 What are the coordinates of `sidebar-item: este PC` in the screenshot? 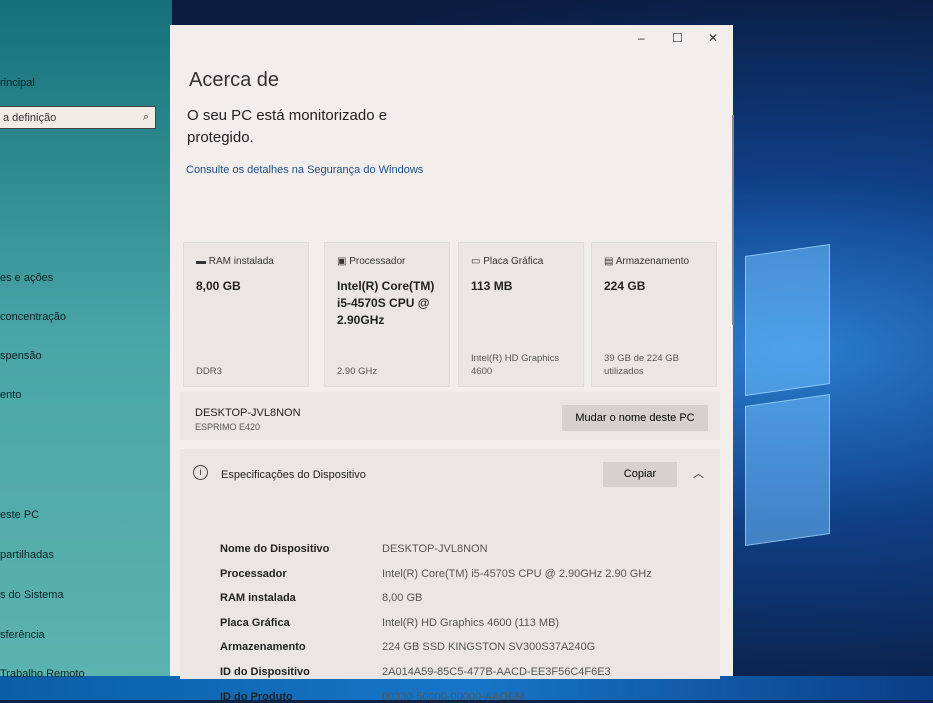 It's located at (19, 515).